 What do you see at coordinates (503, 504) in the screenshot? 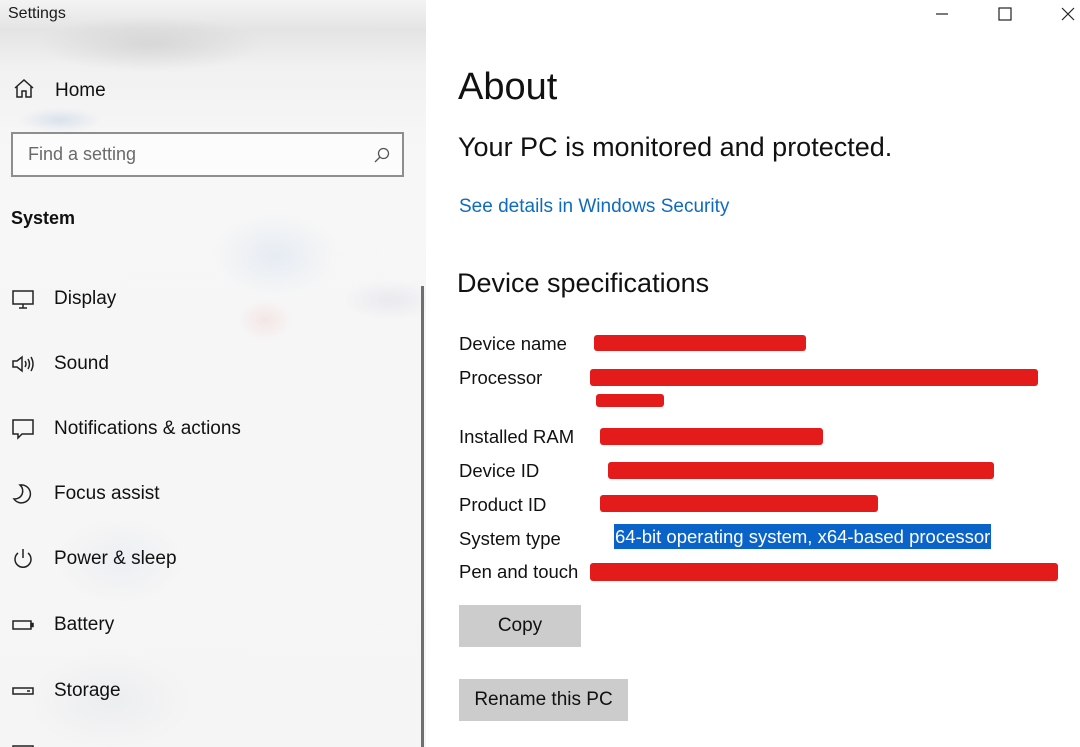
I see `spec-label-product-id: Product ID` at bounding box center [503, 504].